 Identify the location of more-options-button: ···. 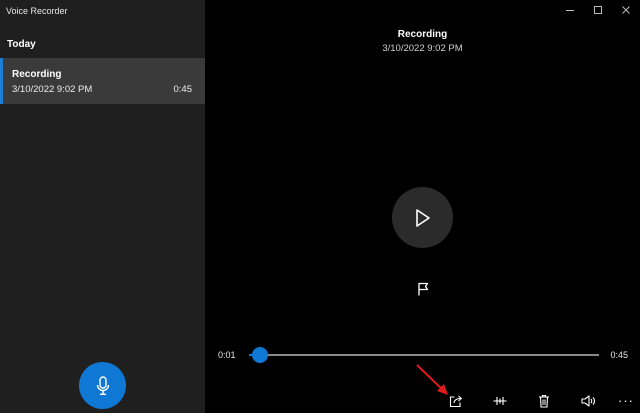
(626, 401).